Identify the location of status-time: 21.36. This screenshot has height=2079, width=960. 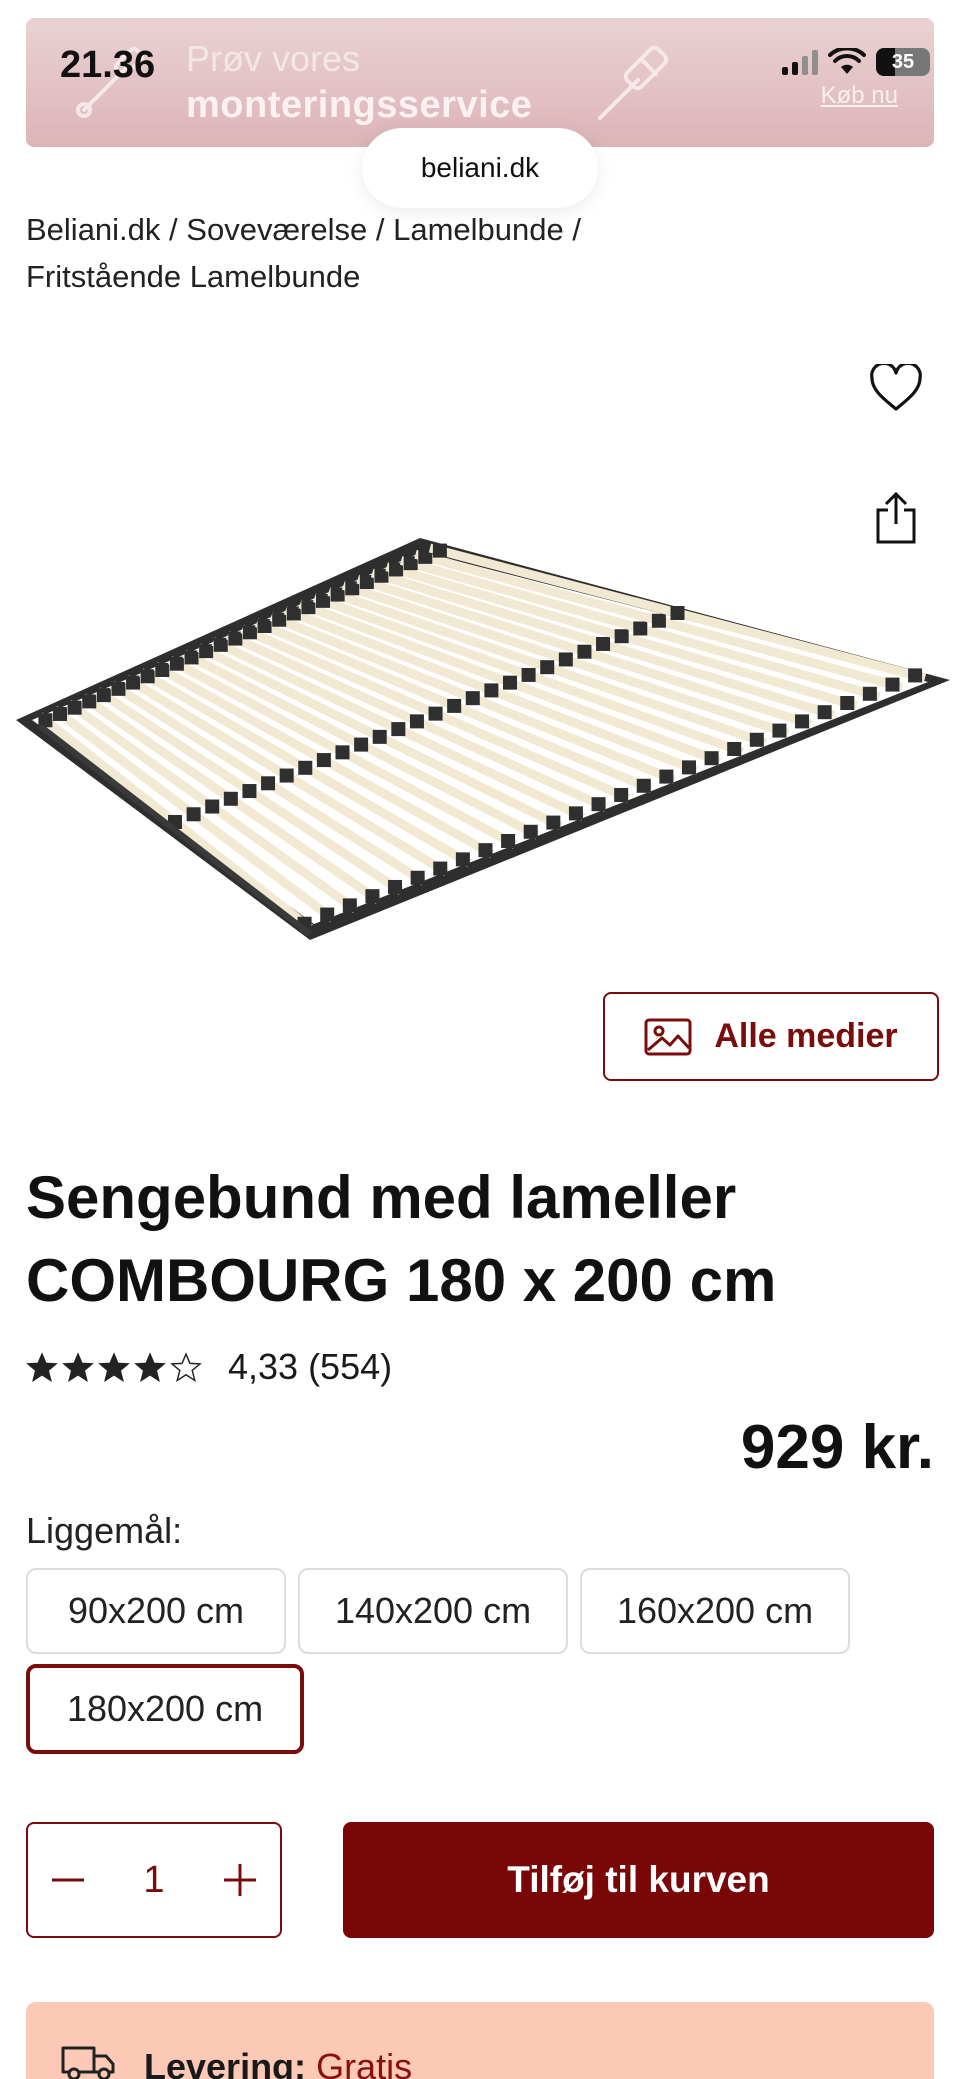
(108, 65).